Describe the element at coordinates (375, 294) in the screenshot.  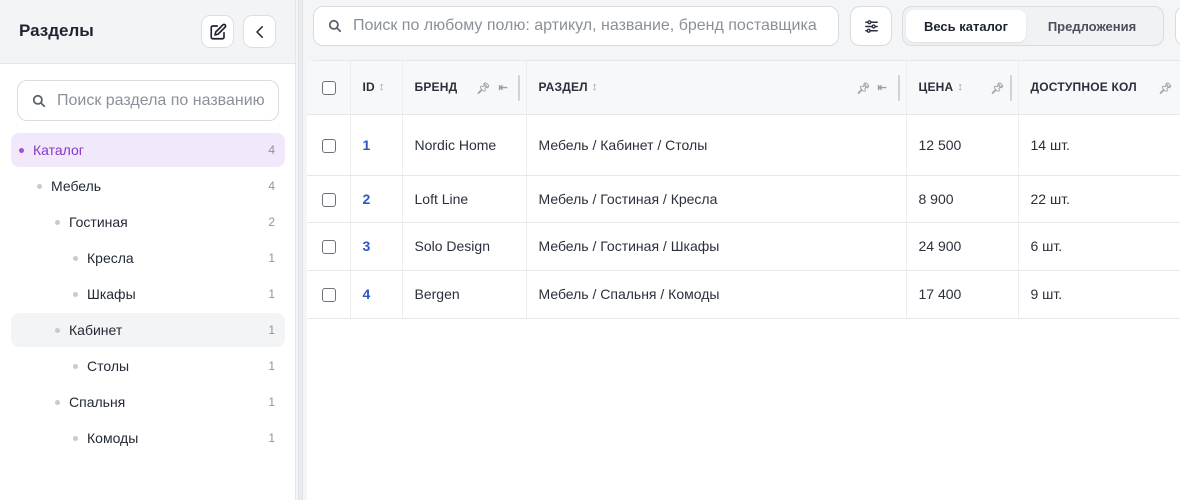
I see `cell-id: 4` at that location.